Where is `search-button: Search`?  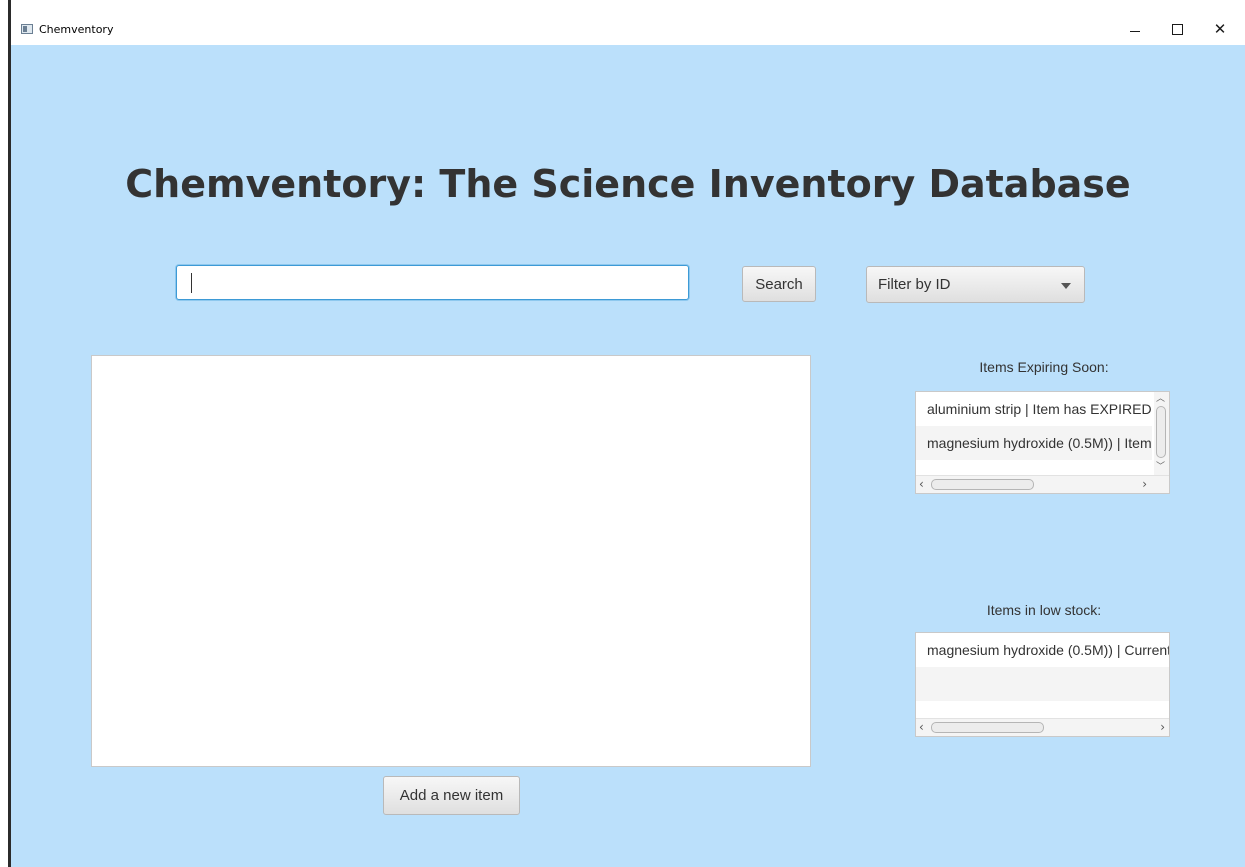 search-button: Search is located at coordinates (779, 284).